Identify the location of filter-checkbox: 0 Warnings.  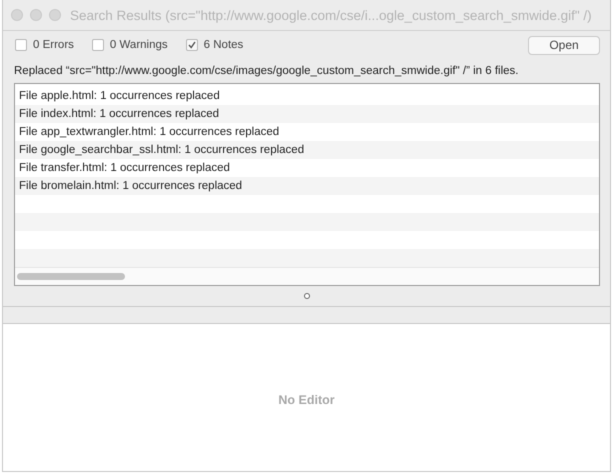
(130, 45).